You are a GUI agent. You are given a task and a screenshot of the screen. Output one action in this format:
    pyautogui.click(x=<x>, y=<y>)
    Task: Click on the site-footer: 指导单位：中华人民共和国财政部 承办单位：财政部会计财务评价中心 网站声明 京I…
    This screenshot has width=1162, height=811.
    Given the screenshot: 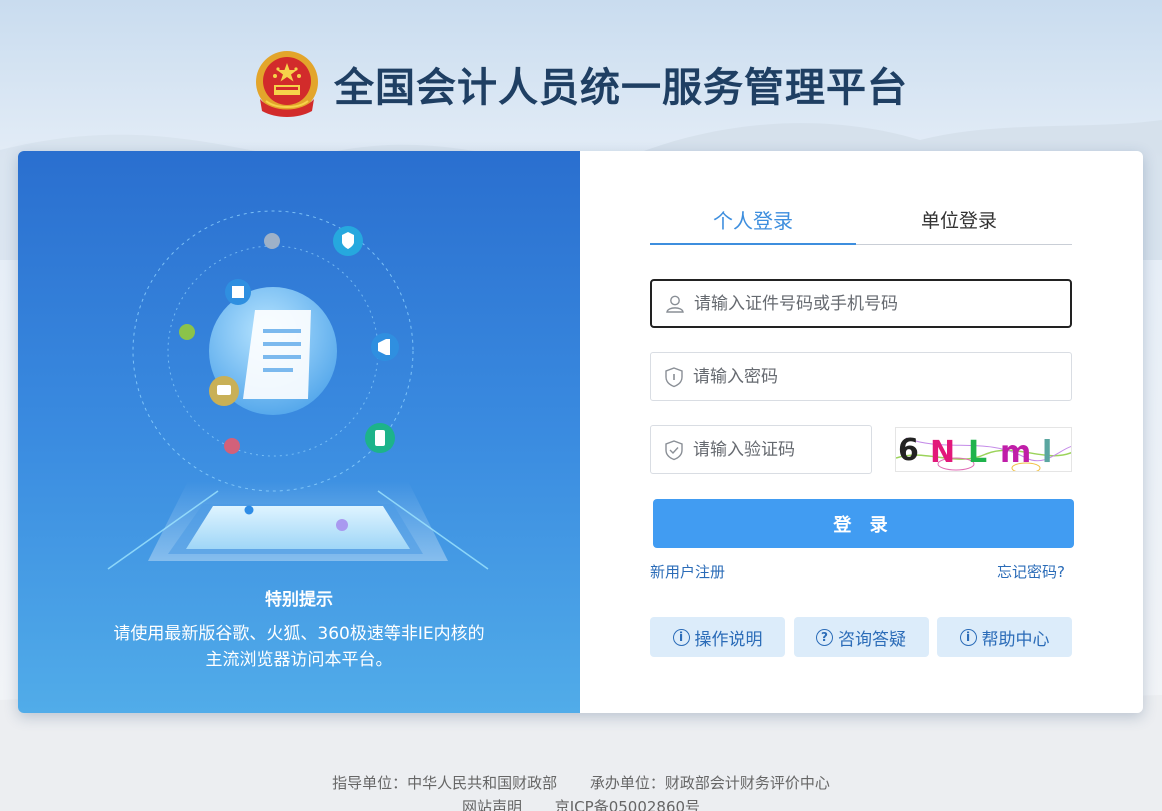 What is the action you would take?
    pyautogui.click(x=581, y=791)
    